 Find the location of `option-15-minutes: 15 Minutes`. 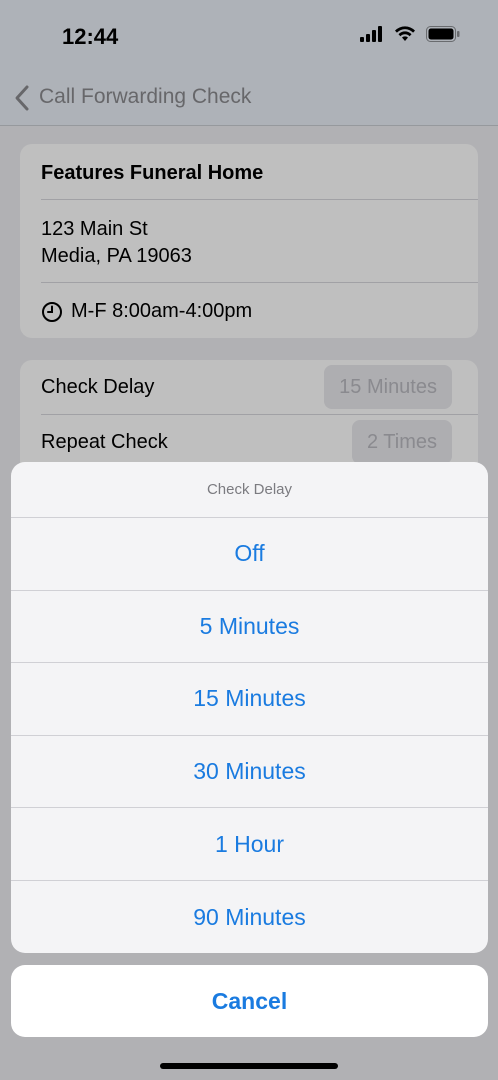

option-15-minutes: 15 Minutes is located at coordinates (249, 699).